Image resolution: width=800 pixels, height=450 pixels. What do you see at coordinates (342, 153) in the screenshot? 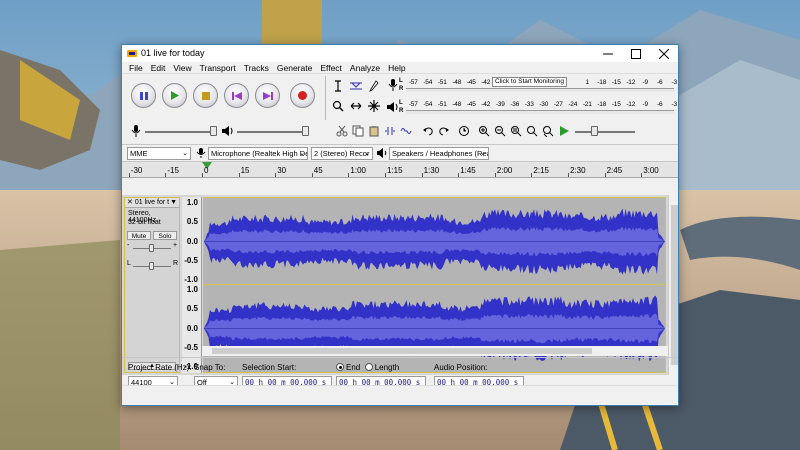
I see `recording-channels-select: 2 (Stereo) Recor ⌄` at bounding box center [342, 153].